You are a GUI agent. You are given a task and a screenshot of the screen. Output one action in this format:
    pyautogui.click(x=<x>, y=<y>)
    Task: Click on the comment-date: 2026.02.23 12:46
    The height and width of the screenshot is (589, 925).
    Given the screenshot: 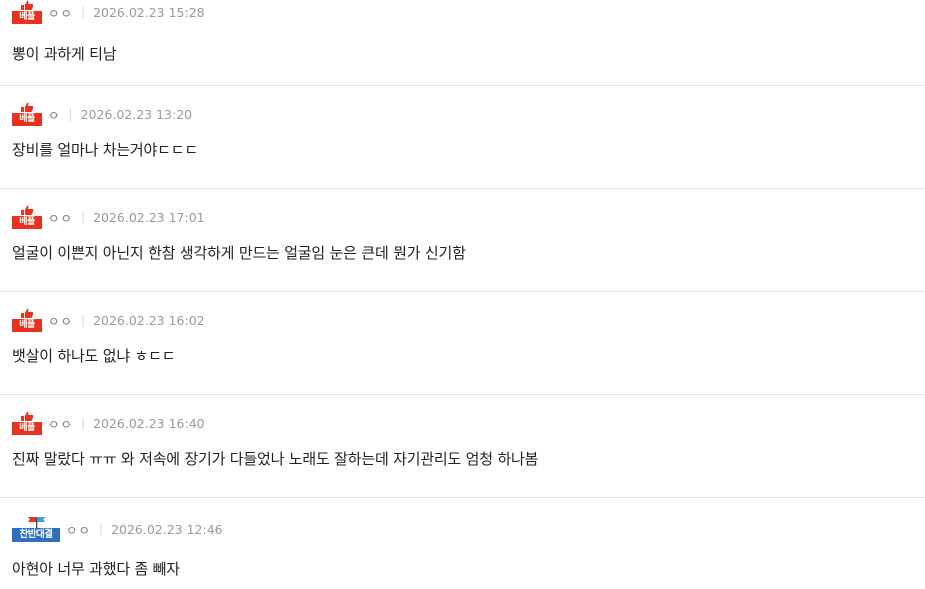 What is the action you would take?
    pyautogui.click(x=167, y=529)
    